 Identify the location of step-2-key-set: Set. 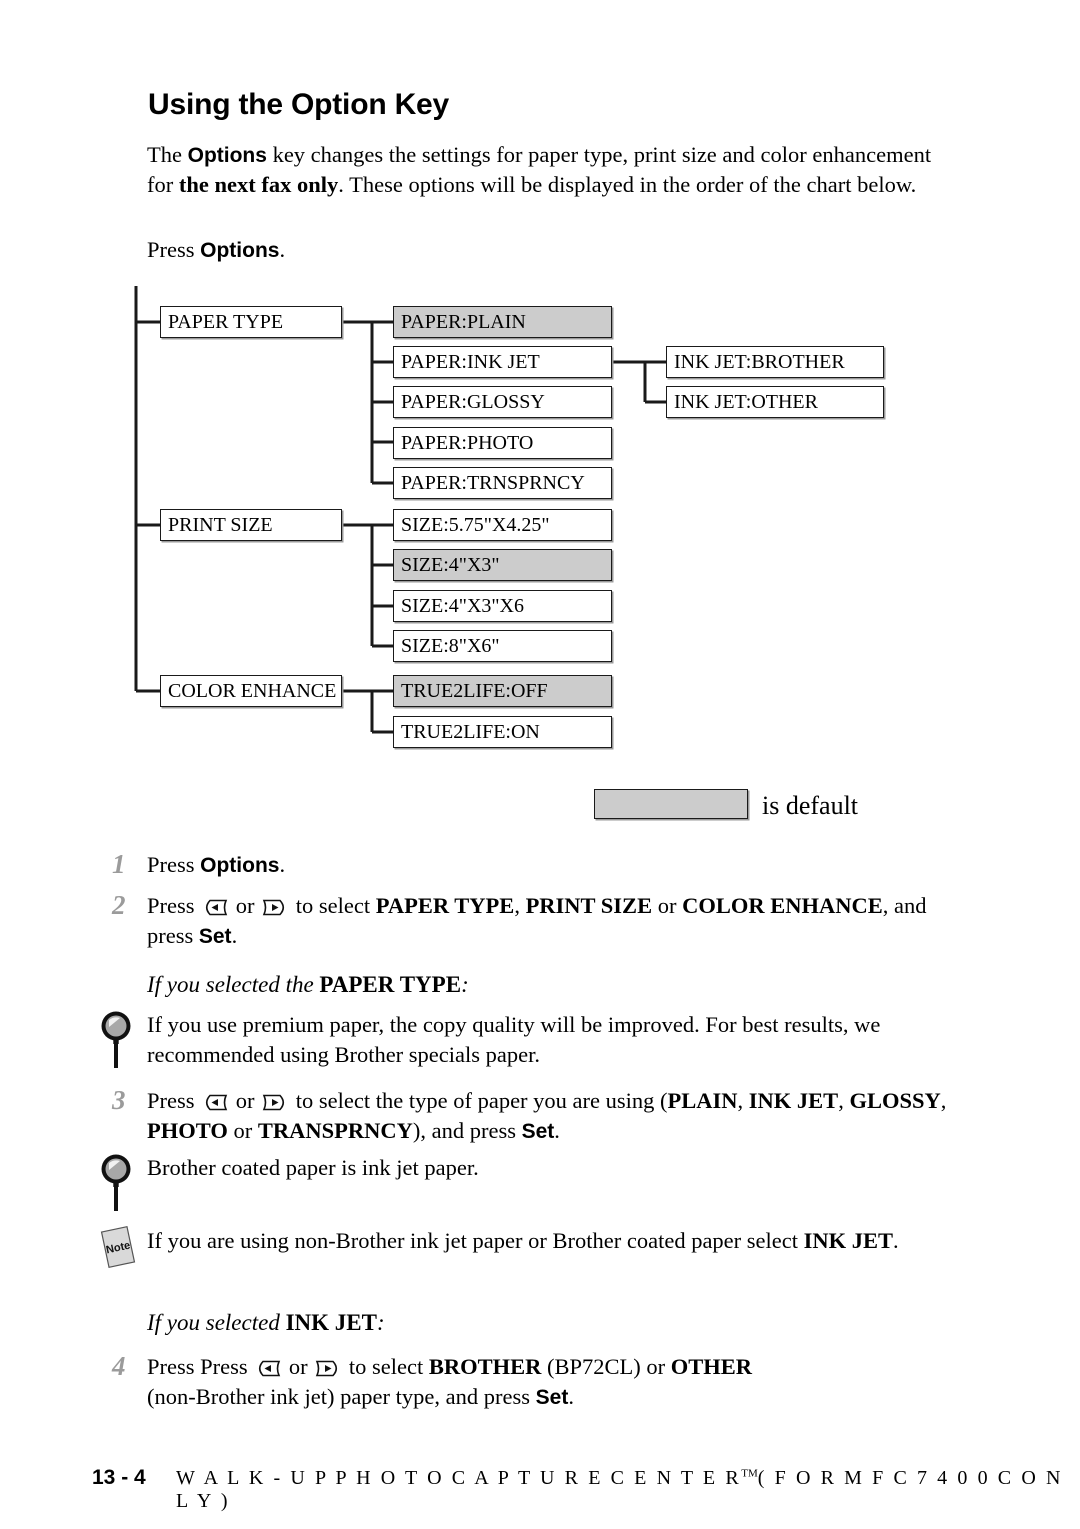
(215, 936).